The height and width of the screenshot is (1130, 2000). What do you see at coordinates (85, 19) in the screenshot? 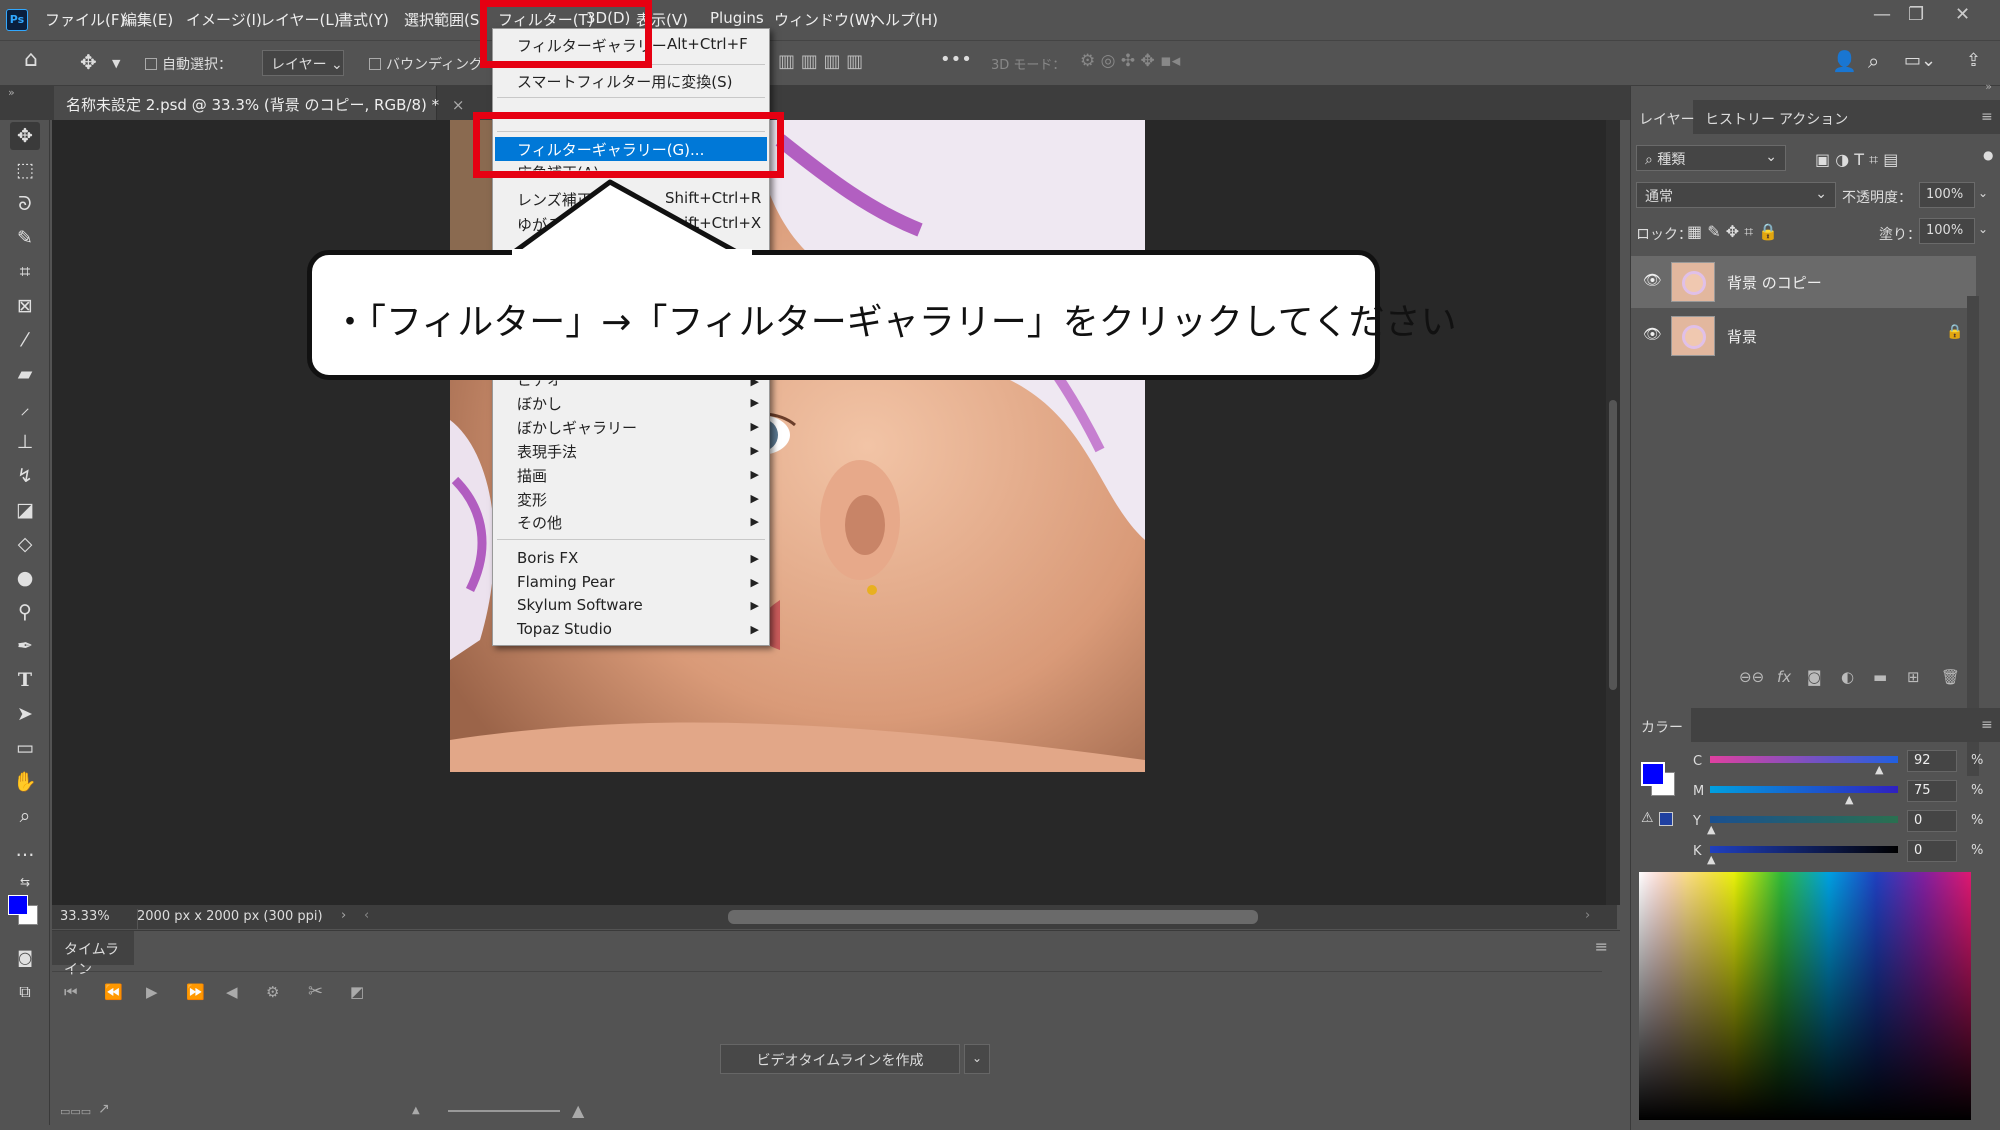
I see `menu-file: ファイル(F)` at bounding box center [85, 19].